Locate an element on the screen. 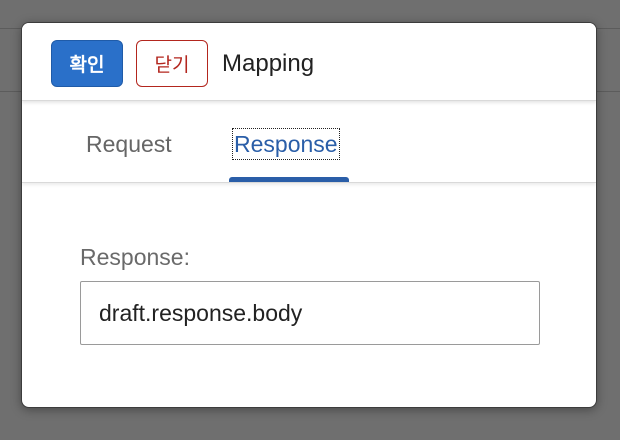  response-field-label: Response: is located at coordinates (135, 257).